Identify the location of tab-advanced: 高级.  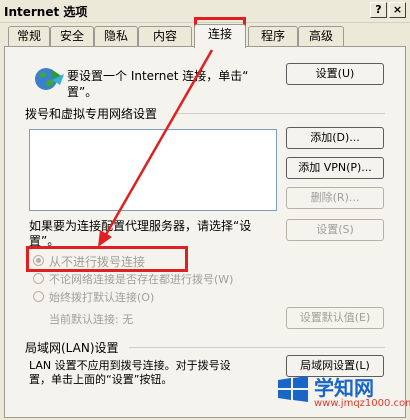
(321, 36).